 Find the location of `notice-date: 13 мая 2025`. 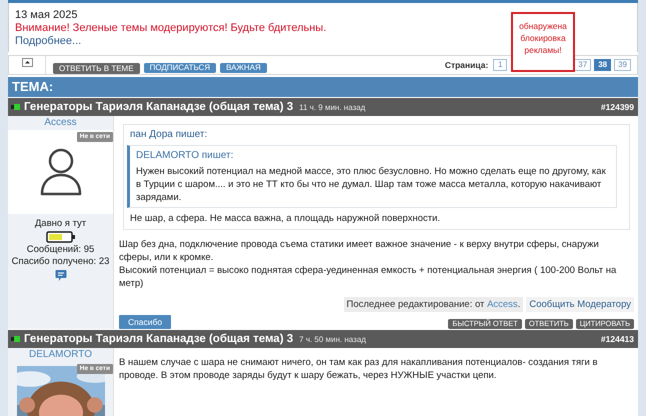

notice-date: 13 мая 2025 is located at coordinates (46, 15).